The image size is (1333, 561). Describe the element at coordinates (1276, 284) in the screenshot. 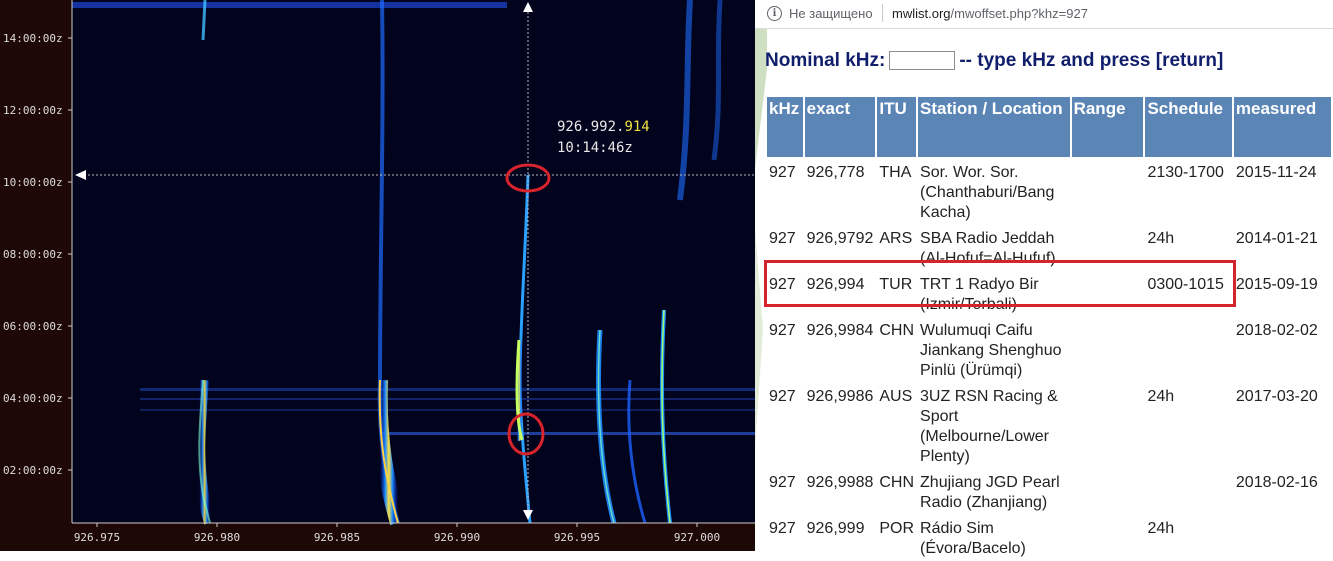

I see `cell-measured: 2015-09-19` at that location.